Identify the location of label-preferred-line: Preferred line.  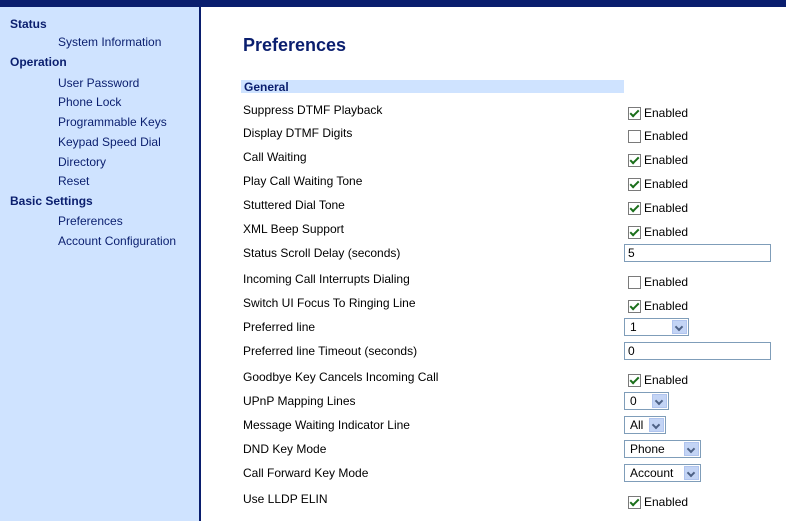
(279, 327).